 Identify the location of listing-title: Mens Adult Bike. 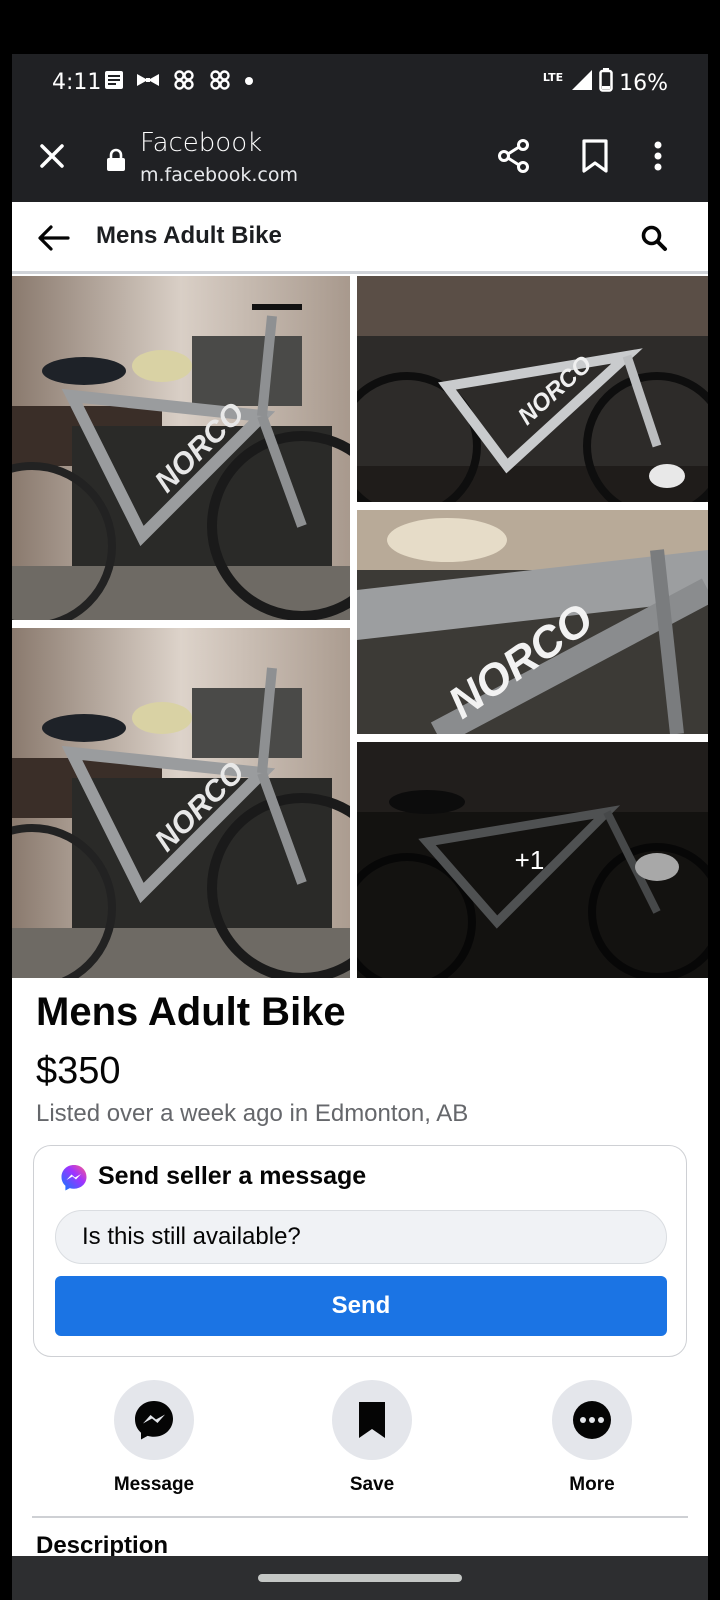
(191, 1012).